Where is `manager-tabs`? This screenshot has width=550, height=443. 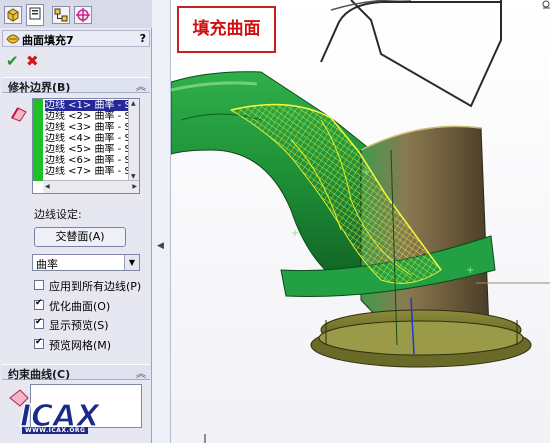
manager-tabs is located at coordinates (76, 14).